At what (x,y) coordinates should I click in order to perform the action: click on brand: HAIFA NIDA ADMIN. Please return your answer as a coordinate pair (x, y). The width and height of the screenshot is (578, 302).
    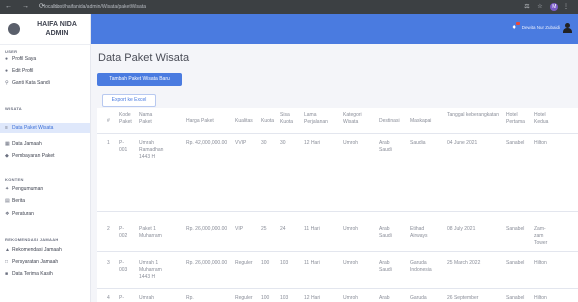
    Looking at the image, I should click on (45, 29).